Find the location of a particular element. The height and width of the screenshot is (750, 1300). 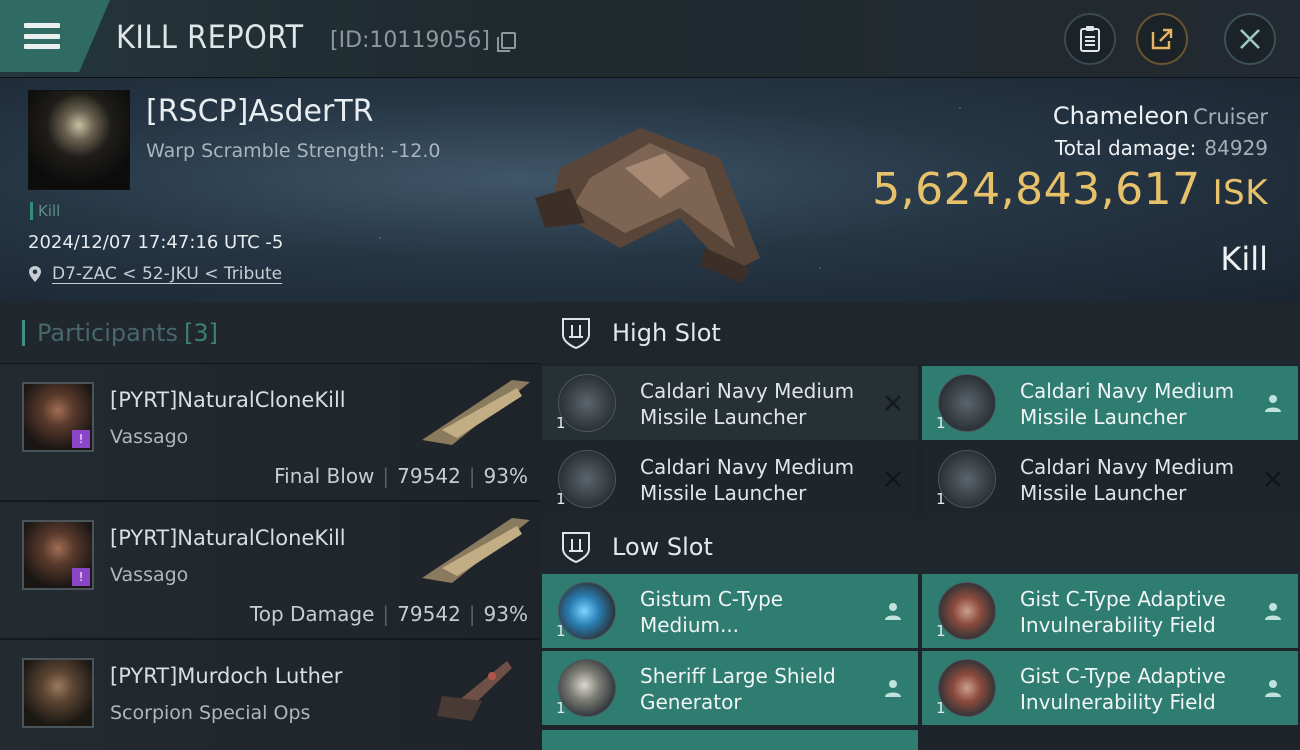

close-icon is located at coordinates (1250, 39).